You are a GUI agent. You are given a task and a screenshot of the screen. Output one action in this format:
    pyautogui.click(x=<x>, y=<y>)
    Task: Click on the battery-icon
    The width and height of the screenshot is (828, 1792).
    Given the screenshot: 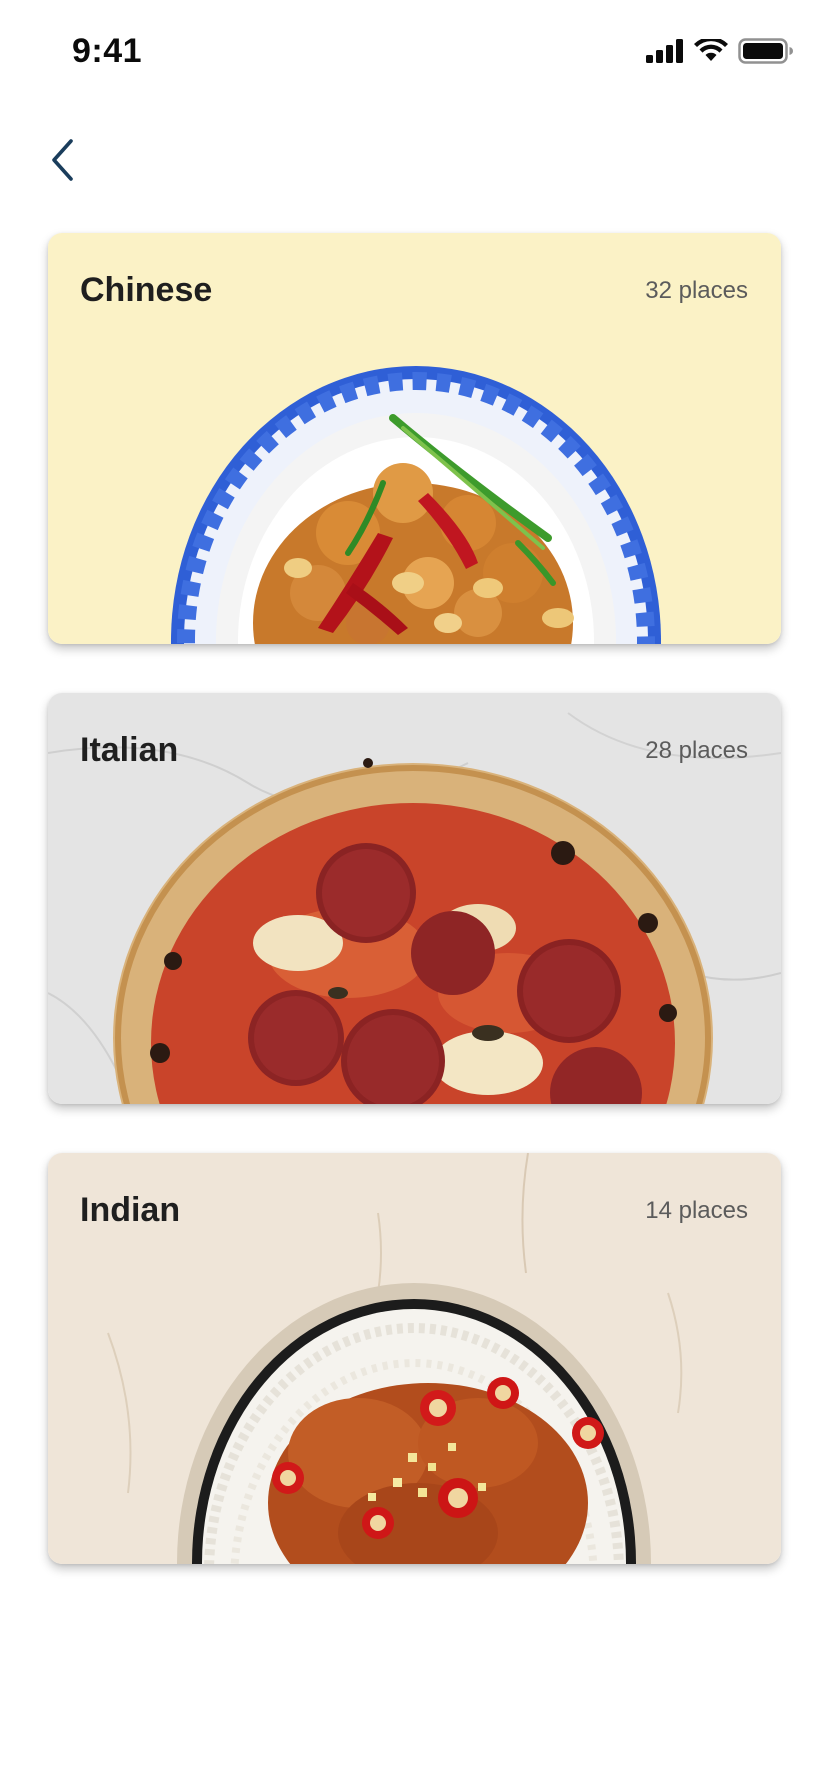 What is the action you would take?
    pyautogui.click(x=766, y=51)
    